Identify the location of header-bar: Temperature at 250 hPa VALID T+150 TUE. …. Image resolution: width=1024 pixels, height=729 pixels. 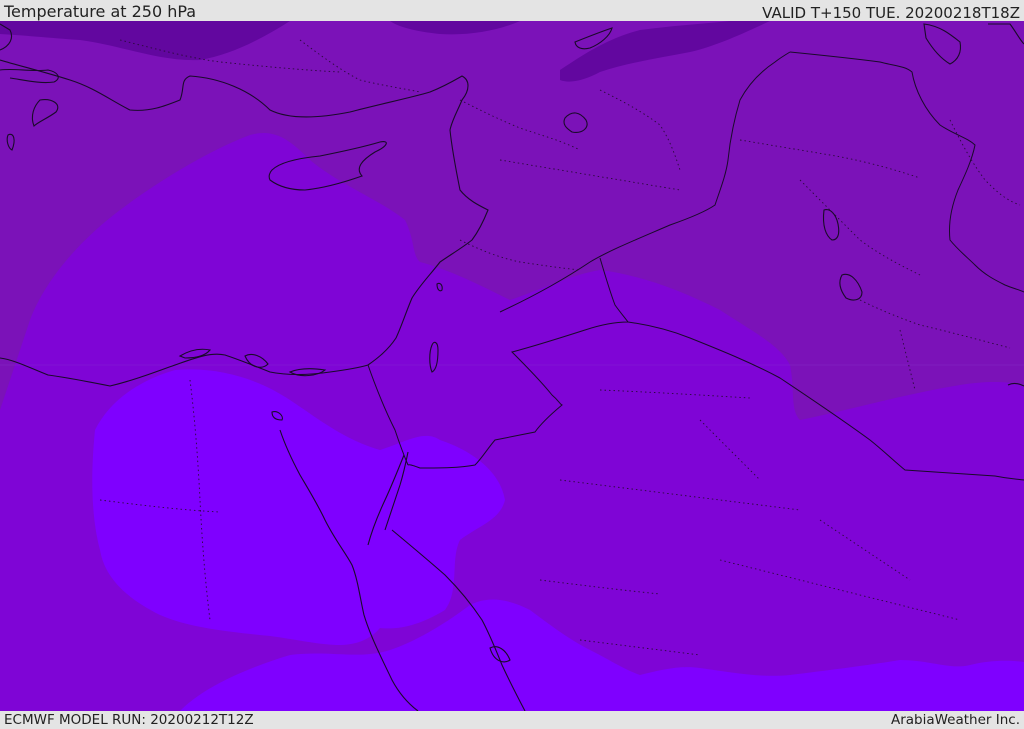
(512, 11).